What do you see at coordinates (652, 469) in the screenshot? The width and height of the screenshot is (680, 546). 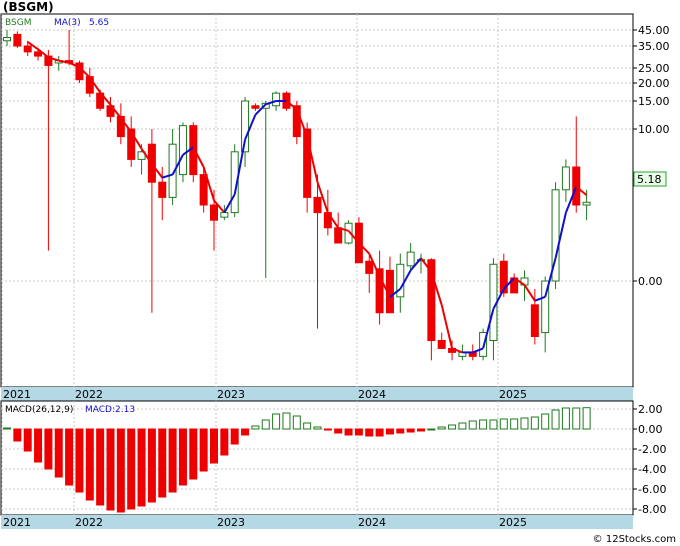 I see `macd-tick-label: -4.00` at bounding box center [652, 469].